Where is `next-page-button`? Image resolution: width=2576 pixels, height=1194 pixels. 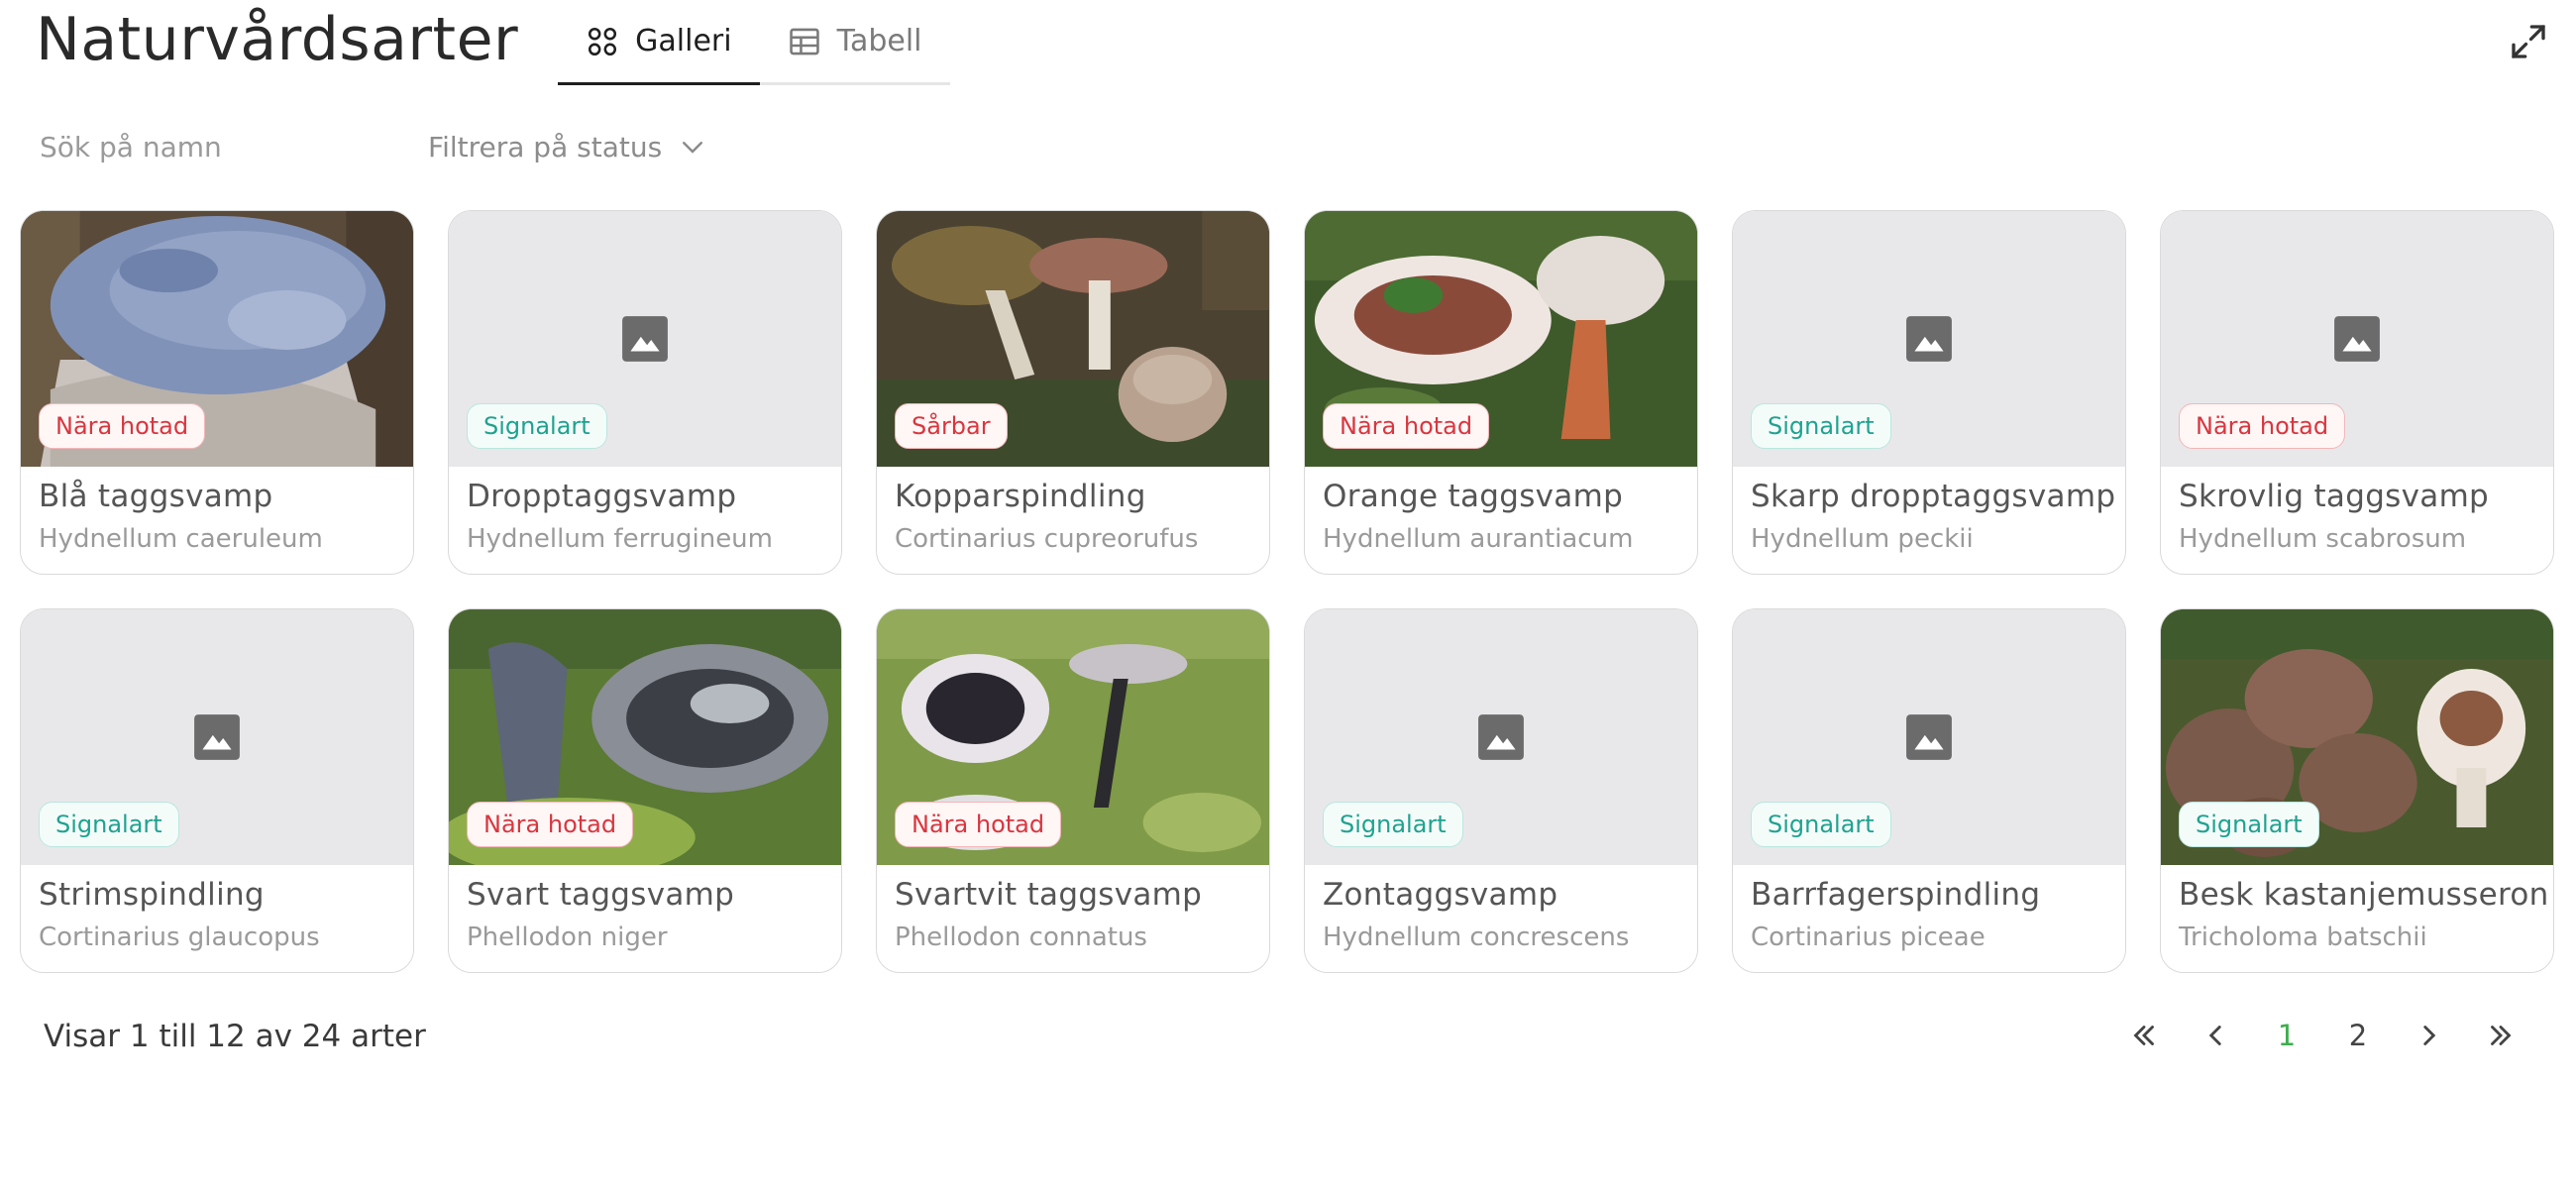 next-page-button is located at coordinates (2429, 1035).